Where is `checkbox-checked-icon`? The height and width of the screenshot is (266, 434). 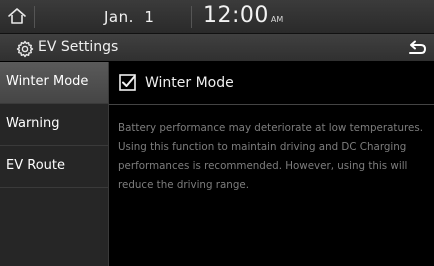 checkbox-checked-icon is located at coordinates (127, 82).